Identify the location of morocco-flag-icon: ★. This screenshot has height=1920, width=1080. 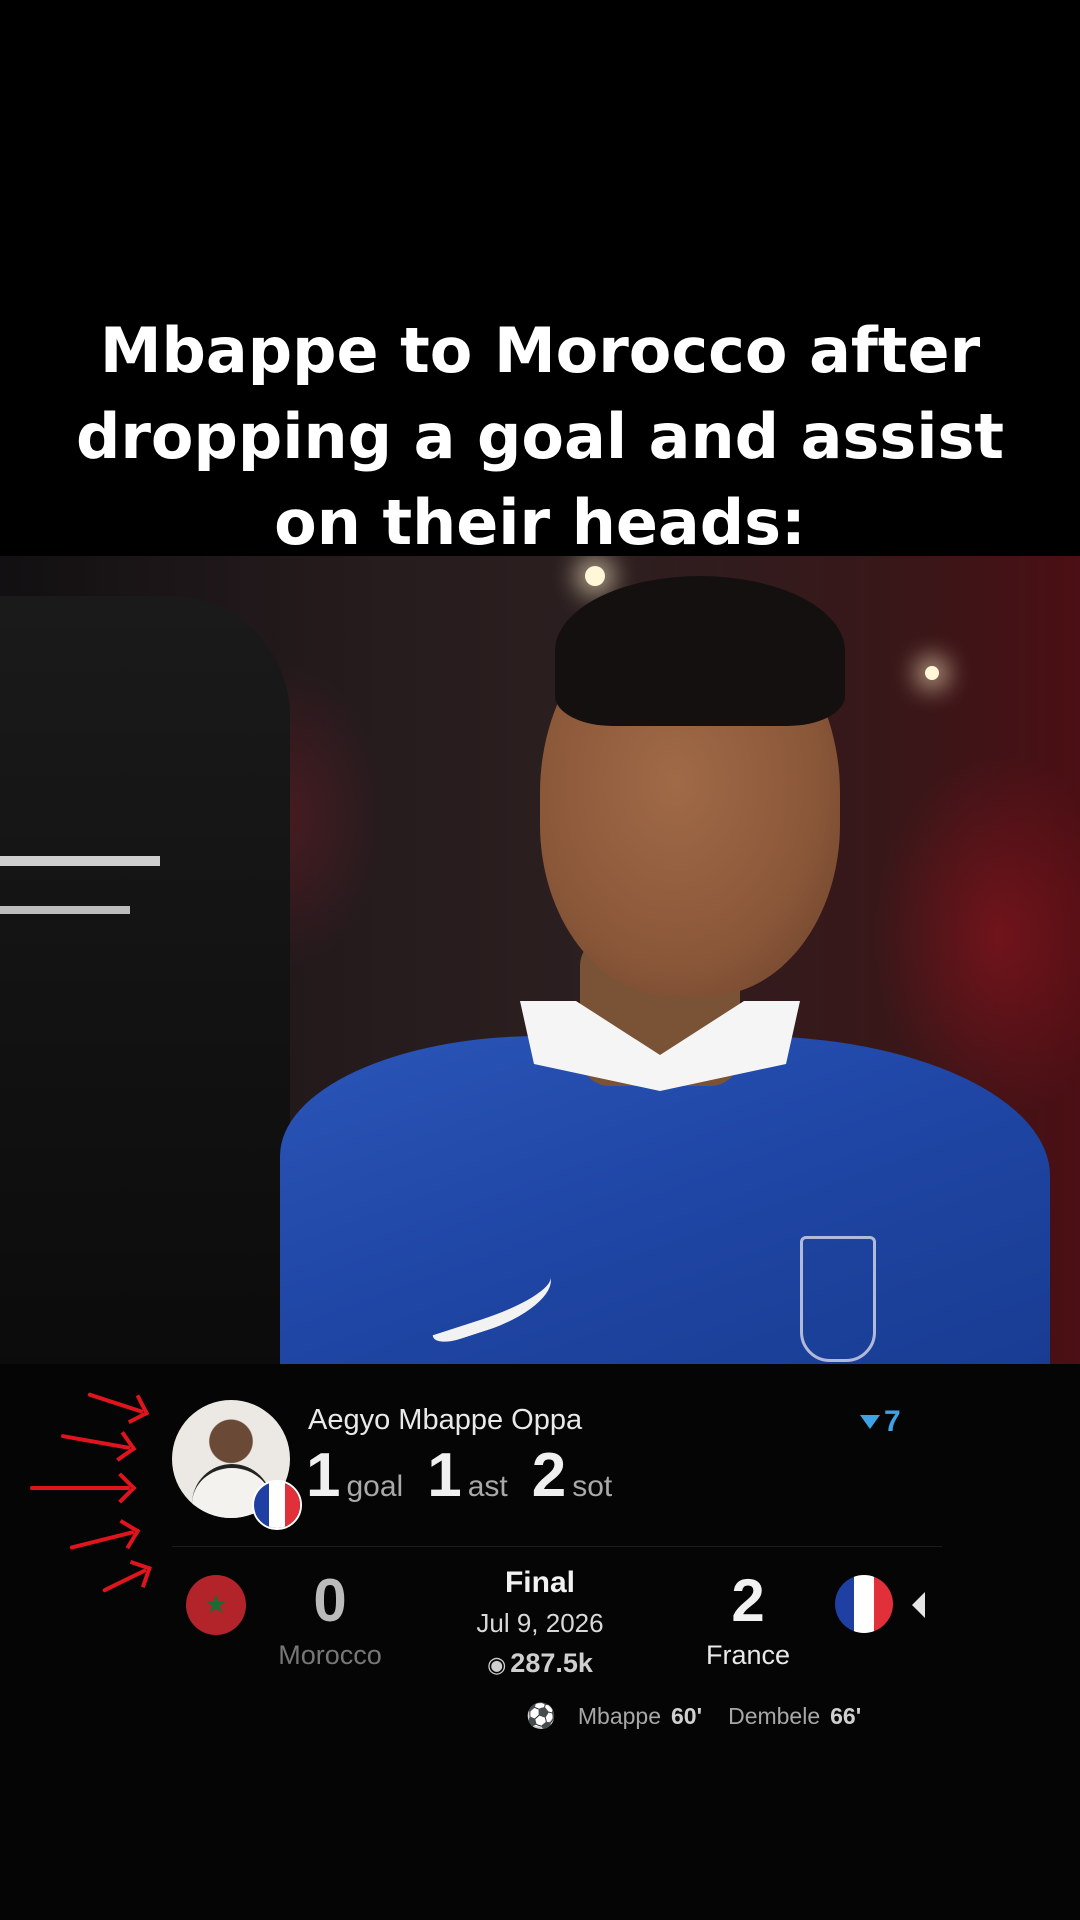
(216, 1605).